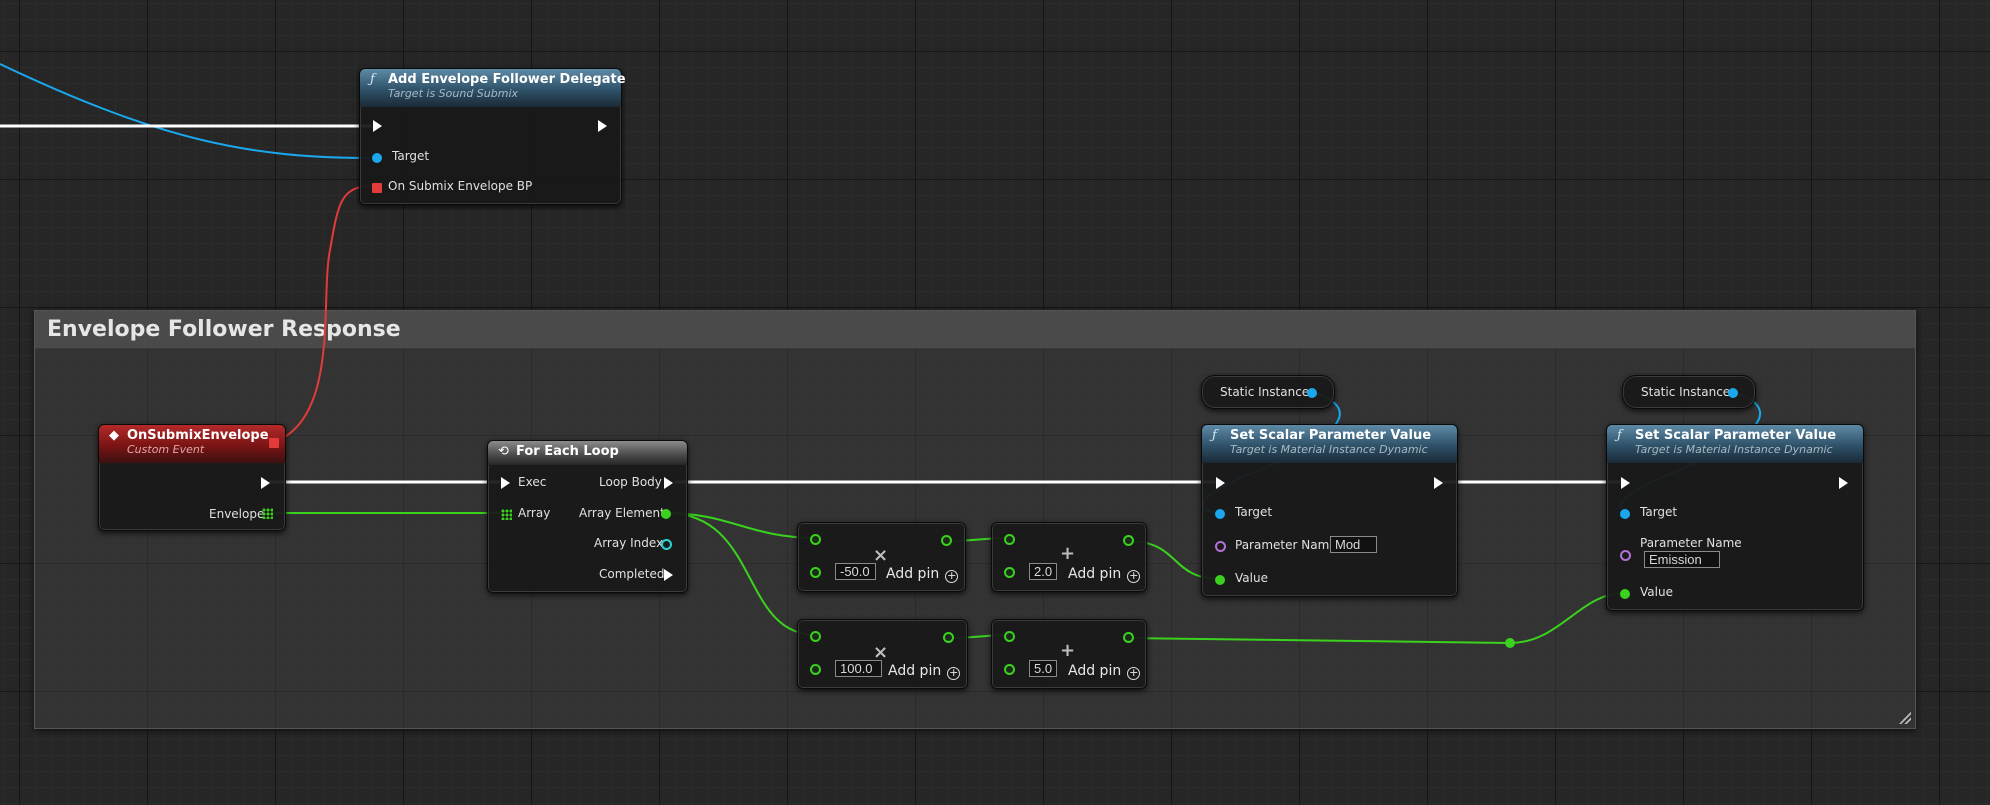 This screenshot has height=805, width=1990. I want to click on node-title: OnSubmixEnvelope, so click(198, 435).